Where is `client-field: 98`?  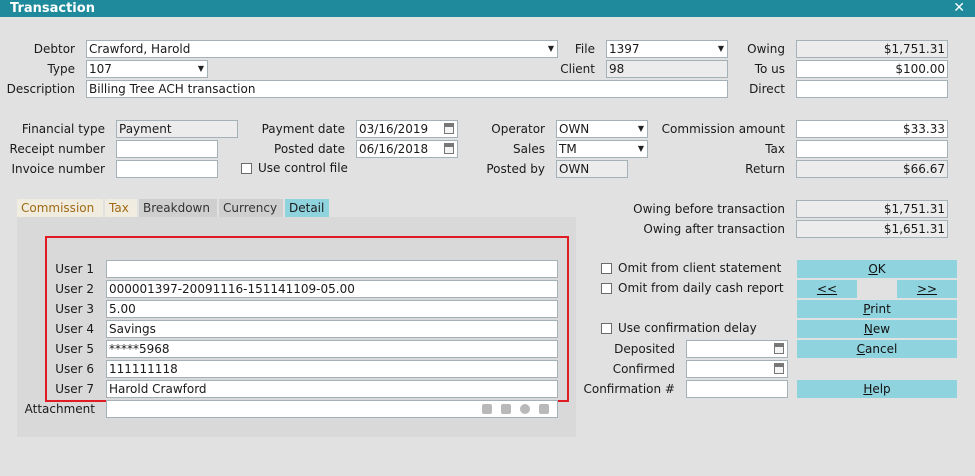 client-field: 98 is located at coordinates (667, 69).